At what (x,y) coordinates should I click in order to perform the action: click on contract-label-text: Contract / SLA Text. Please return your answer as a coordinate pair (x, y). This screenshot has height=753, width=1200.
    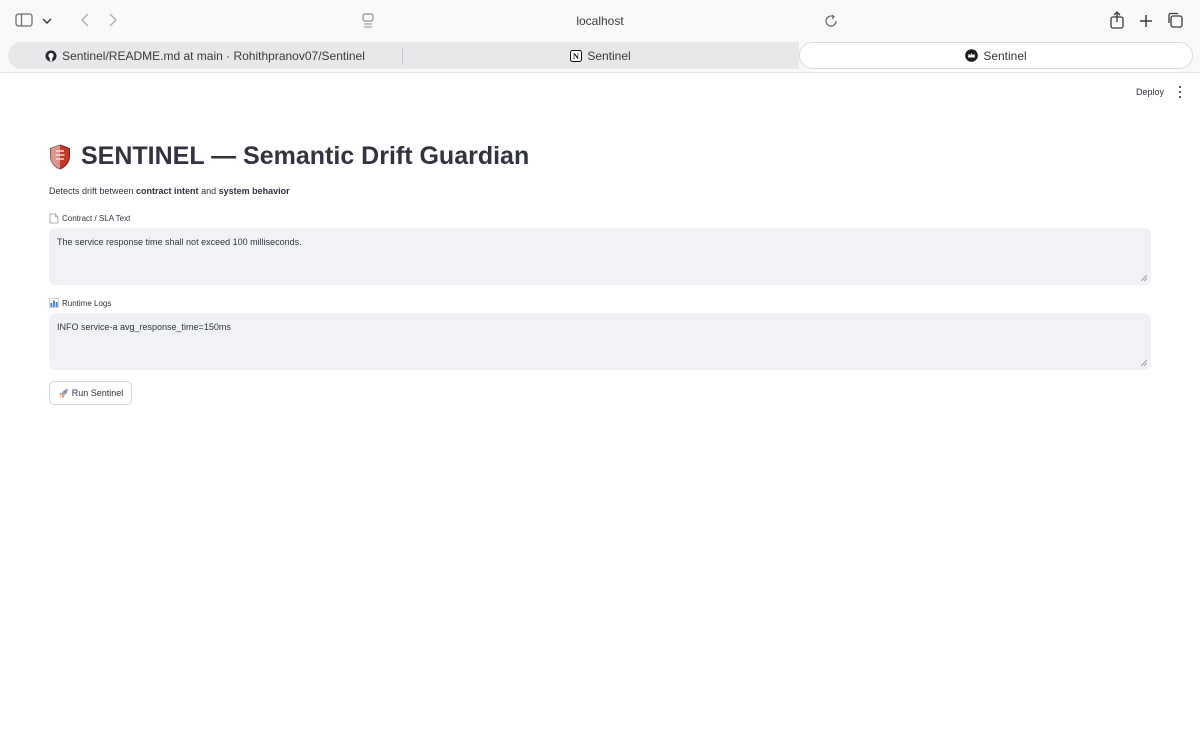
    Looking at the image, I should click on (96, 218).